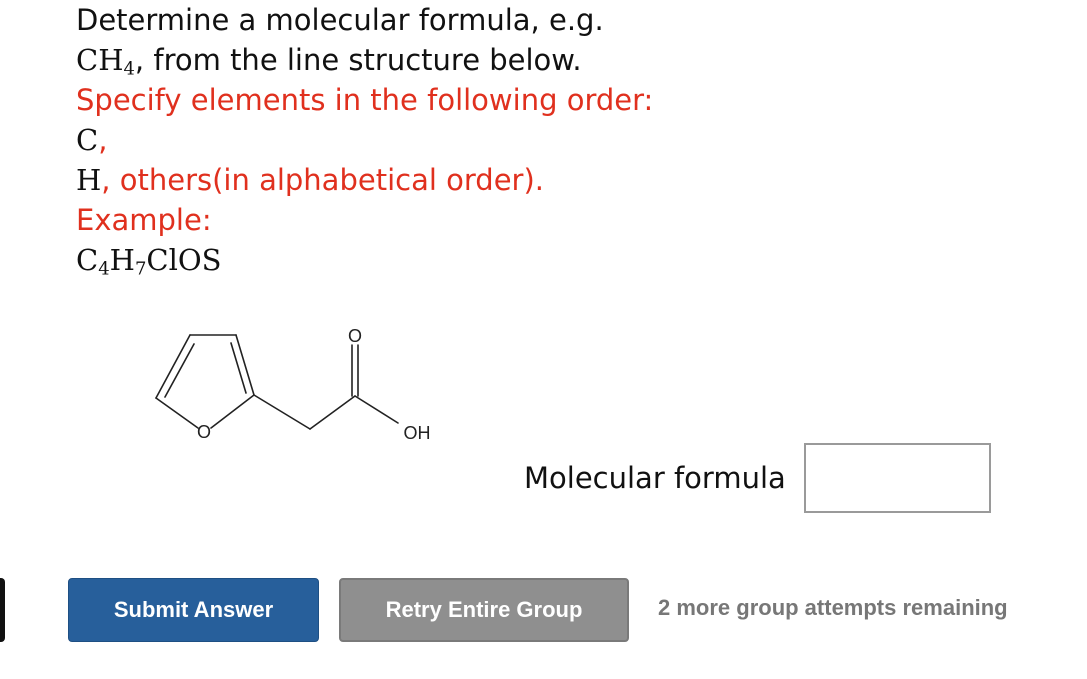 The image size is (1087, 679). Describe the element at coordinates (417, 433) in the screenshot. I see `hydroxyl-label: OH` at that location.